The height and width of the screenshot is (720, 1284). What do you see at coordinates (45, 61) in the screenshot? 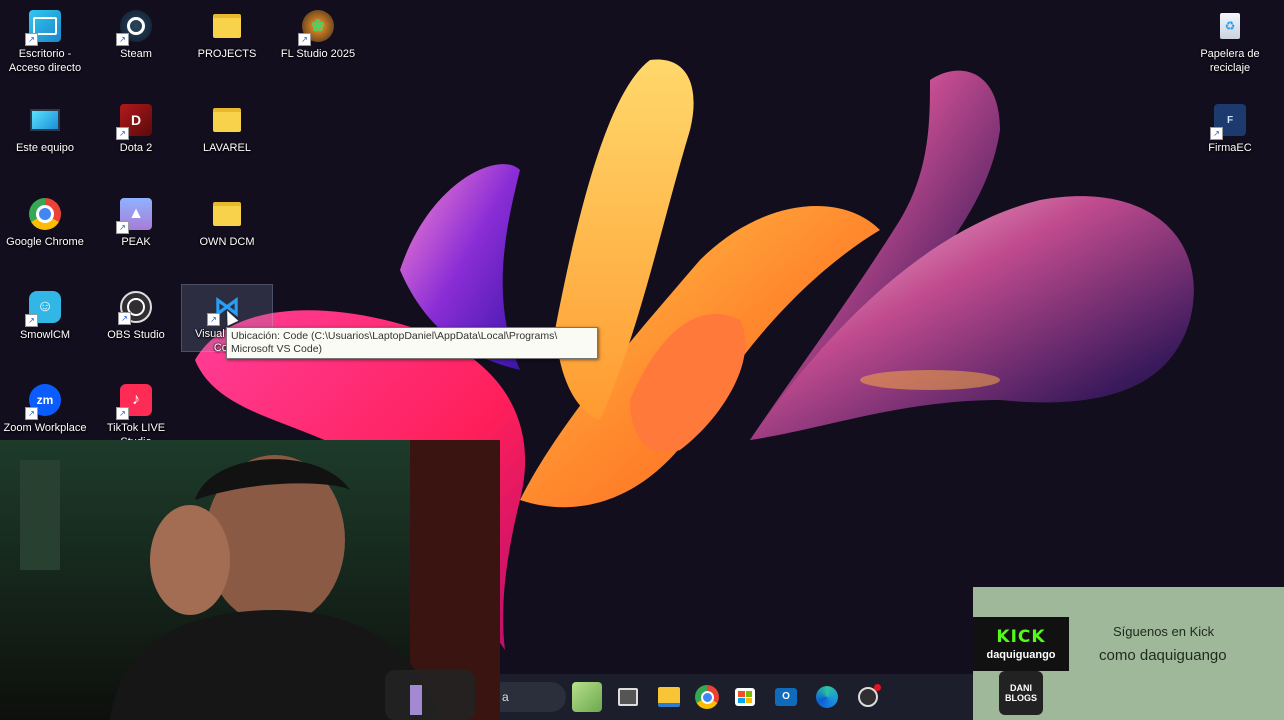
I see `icon-label: Escritorio - Acceso directo` at bounding box center [45, 61].